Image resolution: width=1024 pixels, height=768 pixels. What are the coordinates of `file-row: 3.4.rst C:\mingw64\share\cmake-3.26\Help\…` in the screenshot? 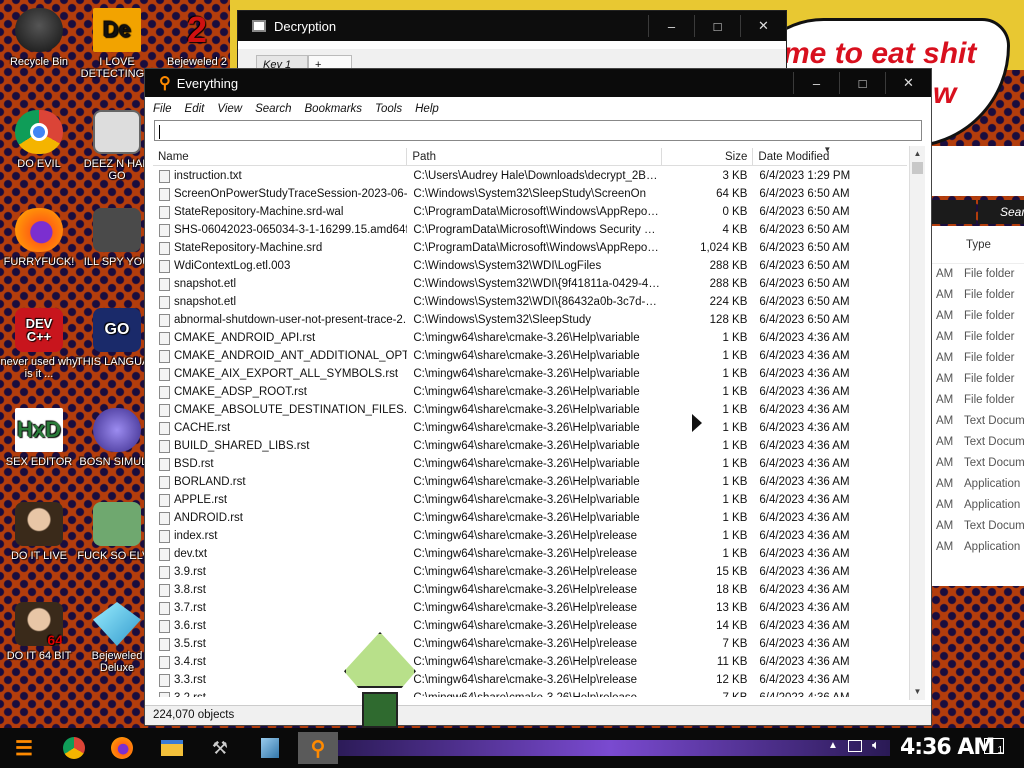 It's located at (530, 662).